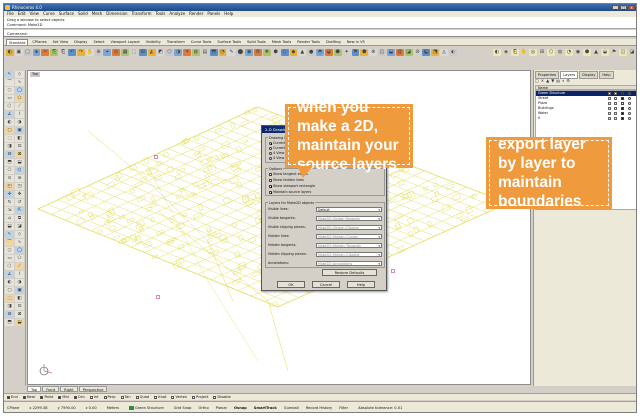 Image resolution: width=640 pixels, height=417 pixels. Describe the element at coordinates (222, 397) in the screenshot. I see `osnap-disable: Disable` at that location.